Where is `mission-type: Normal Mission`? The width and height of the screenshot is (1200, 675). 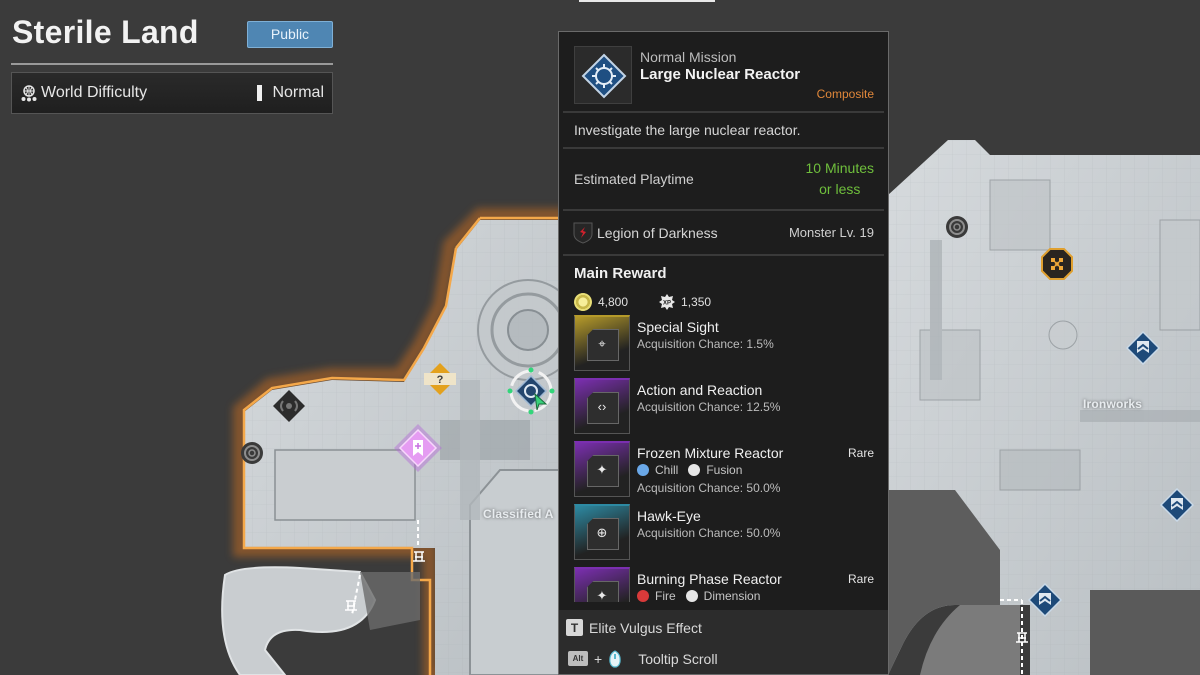 mission-type: Normal Mission is located at coordinates (688, 57).